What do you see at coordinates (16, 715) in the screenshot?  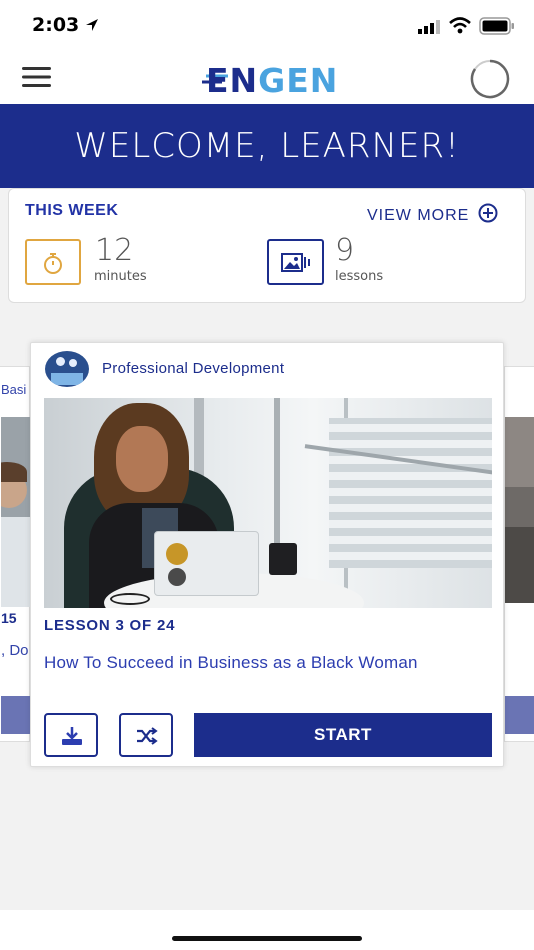 I see `previous-card-start-button` at bounding box center [16, 715].